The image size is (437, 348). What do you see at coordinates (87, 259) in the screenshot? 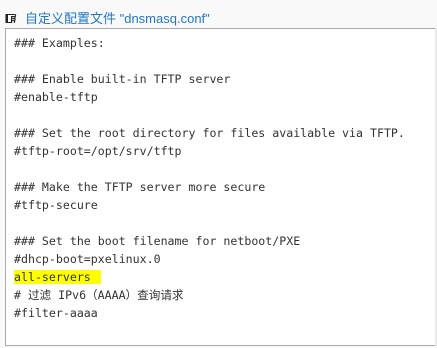
I see `config-line-text: #dhcp-boot=pxelinux.0` at bounding box center [87, 259].